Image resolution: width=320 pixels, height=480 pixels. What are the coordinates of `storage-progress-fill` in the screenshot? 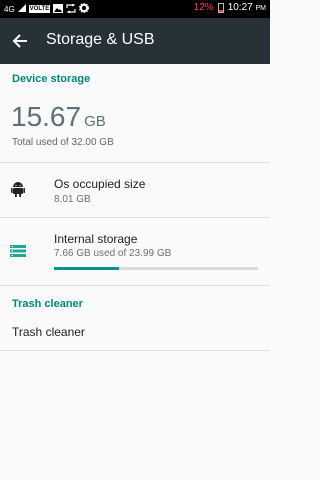 It's located at (87, 268).